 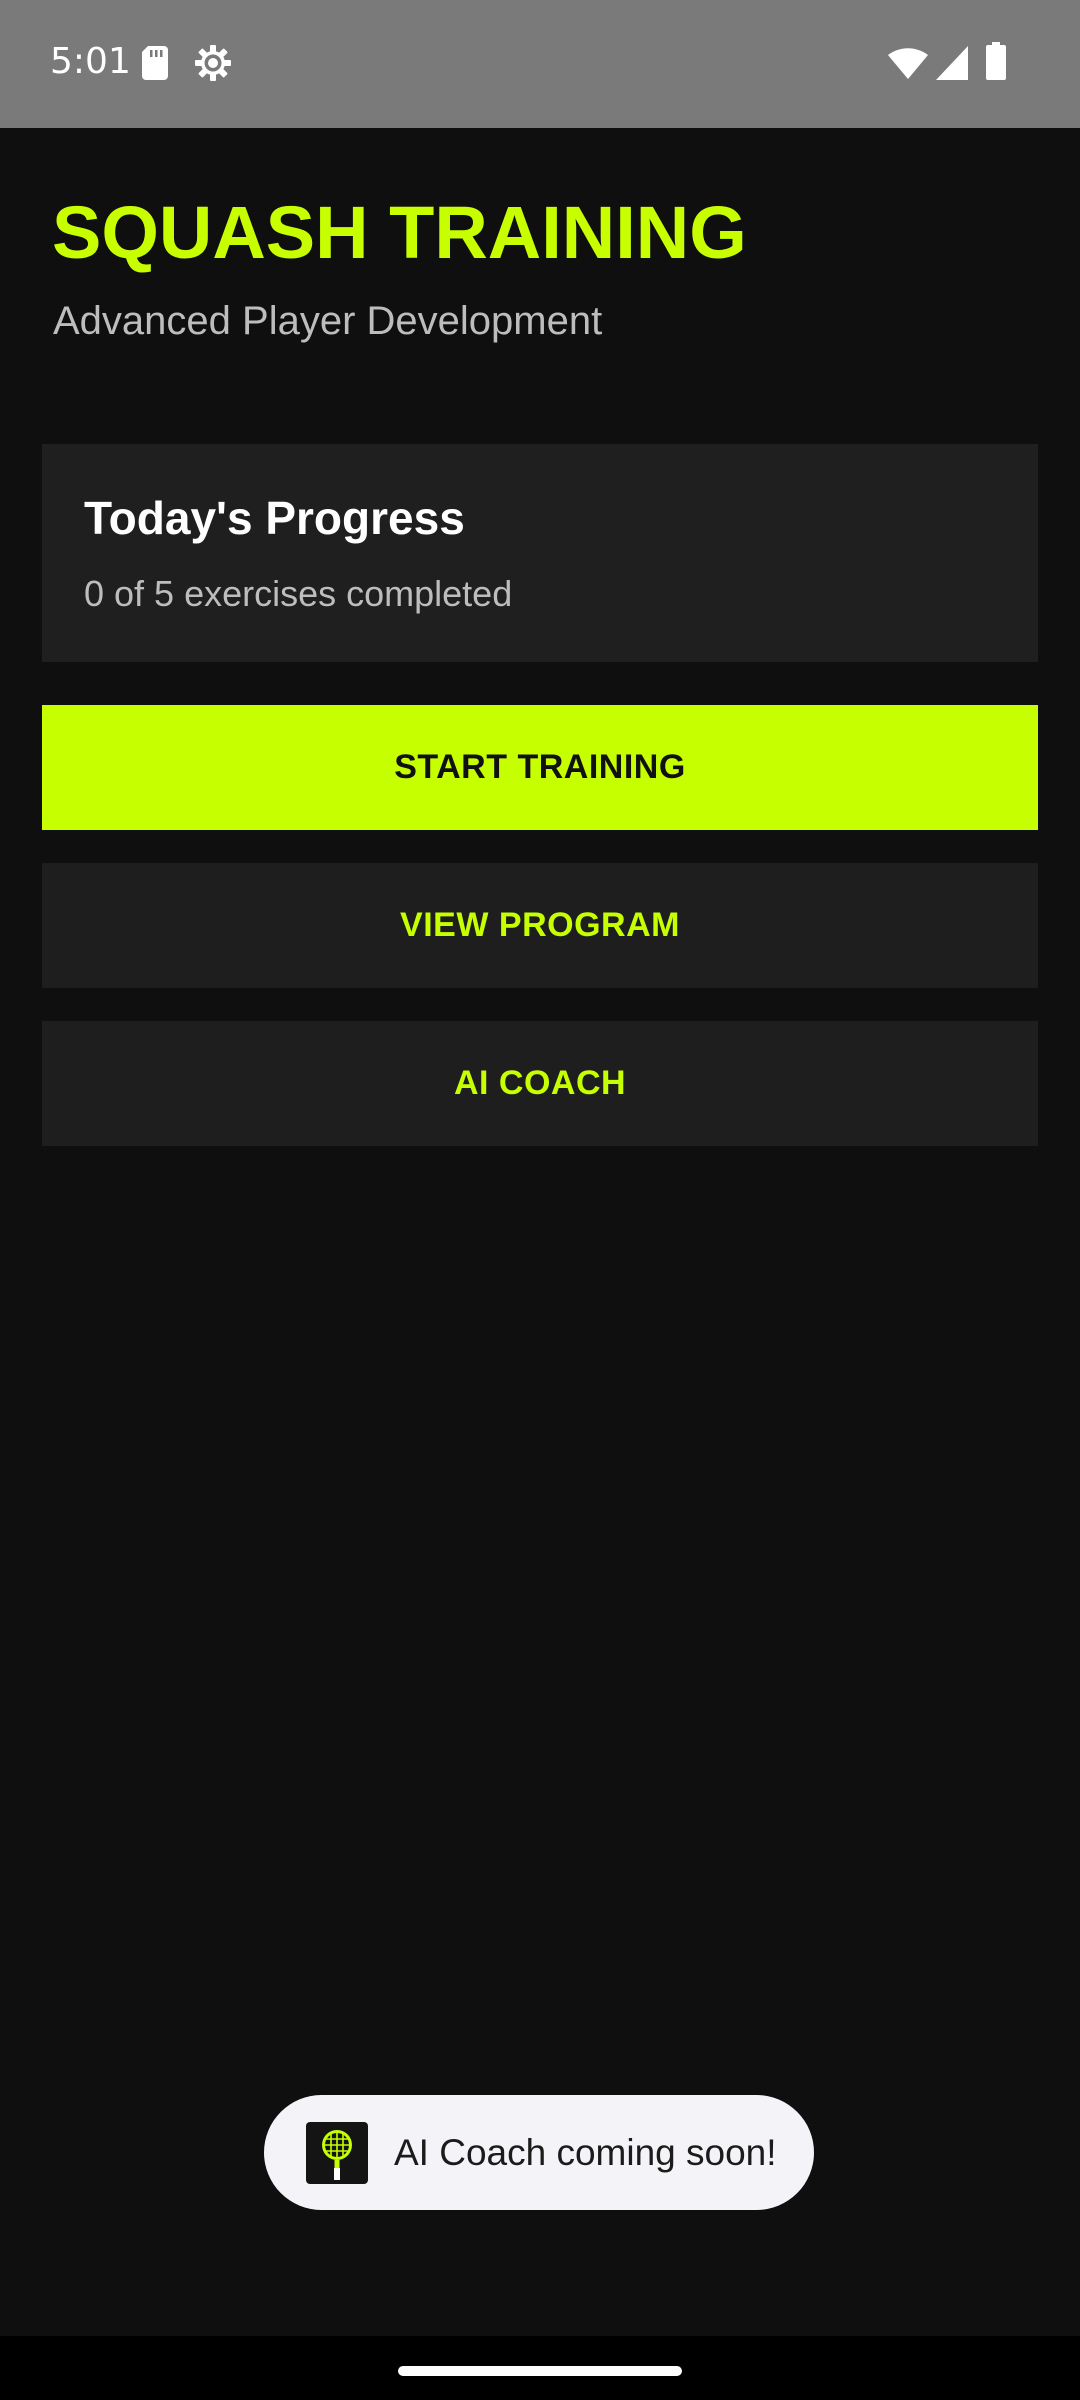 What do you see at coordinates (540, 2371) in the screenshot?
I see `home-indicator` at bounding box center [540, 2371].